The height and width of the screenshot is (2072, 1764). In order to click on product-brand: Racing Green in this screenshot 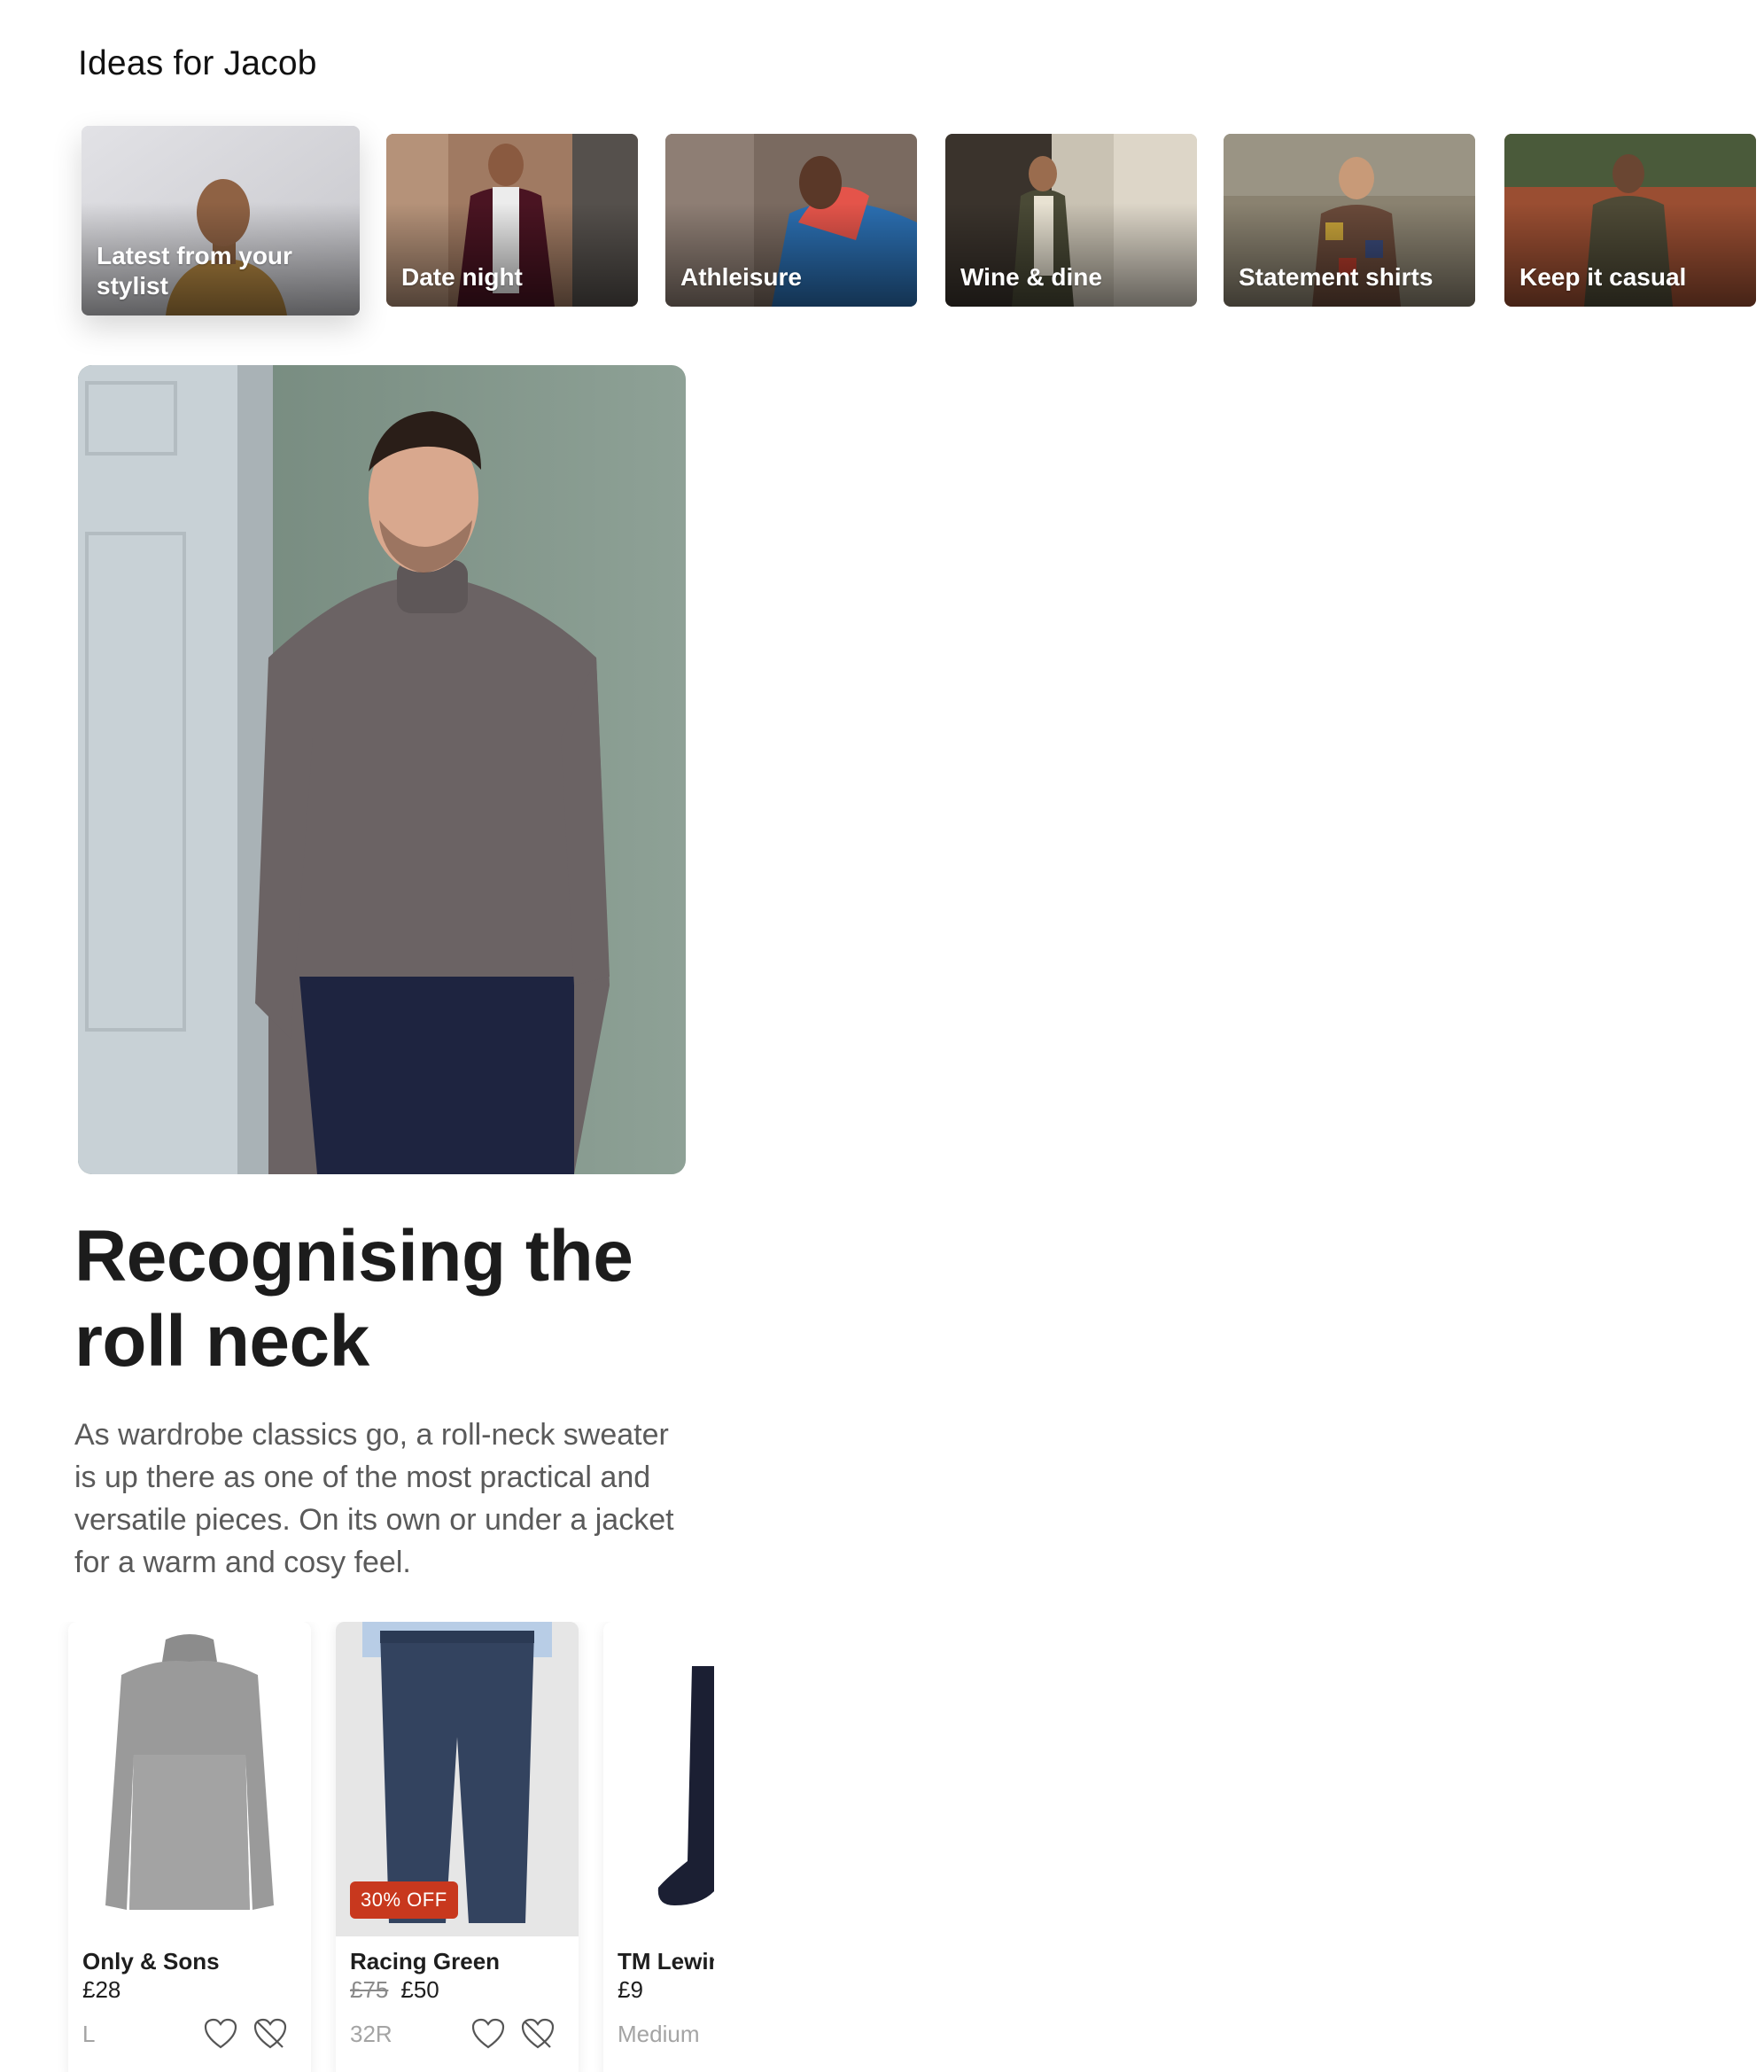, I will do `click(425, 1961)`.